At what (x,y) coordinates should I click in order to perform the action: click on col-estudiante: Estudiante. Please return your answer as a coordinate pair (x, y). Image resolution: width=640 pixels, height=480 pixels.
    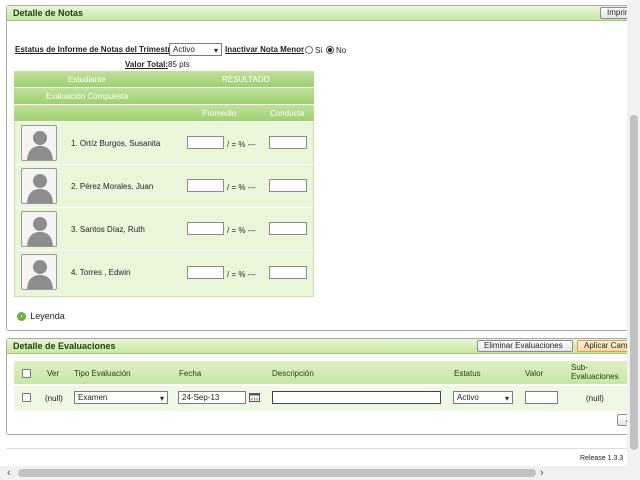
    Looking at the image, I should click on (87, 79).